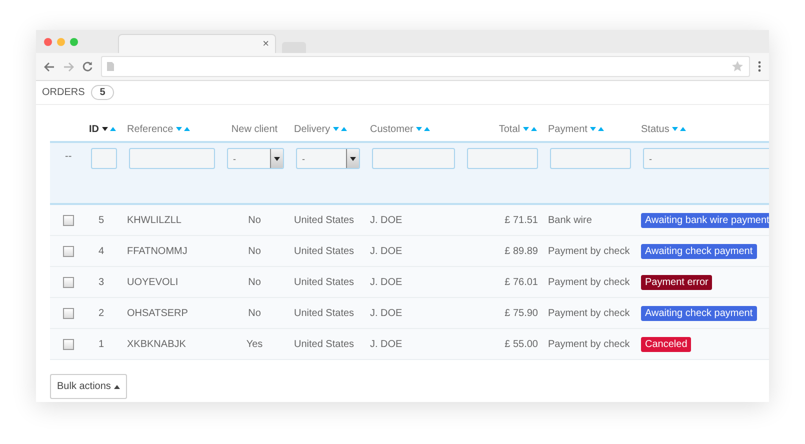 This screenshot has width=805, height=444. Describe the element at coordinates (521, 344) in the screenshot. I see `total-cell-text: £ 55.00` at that location.